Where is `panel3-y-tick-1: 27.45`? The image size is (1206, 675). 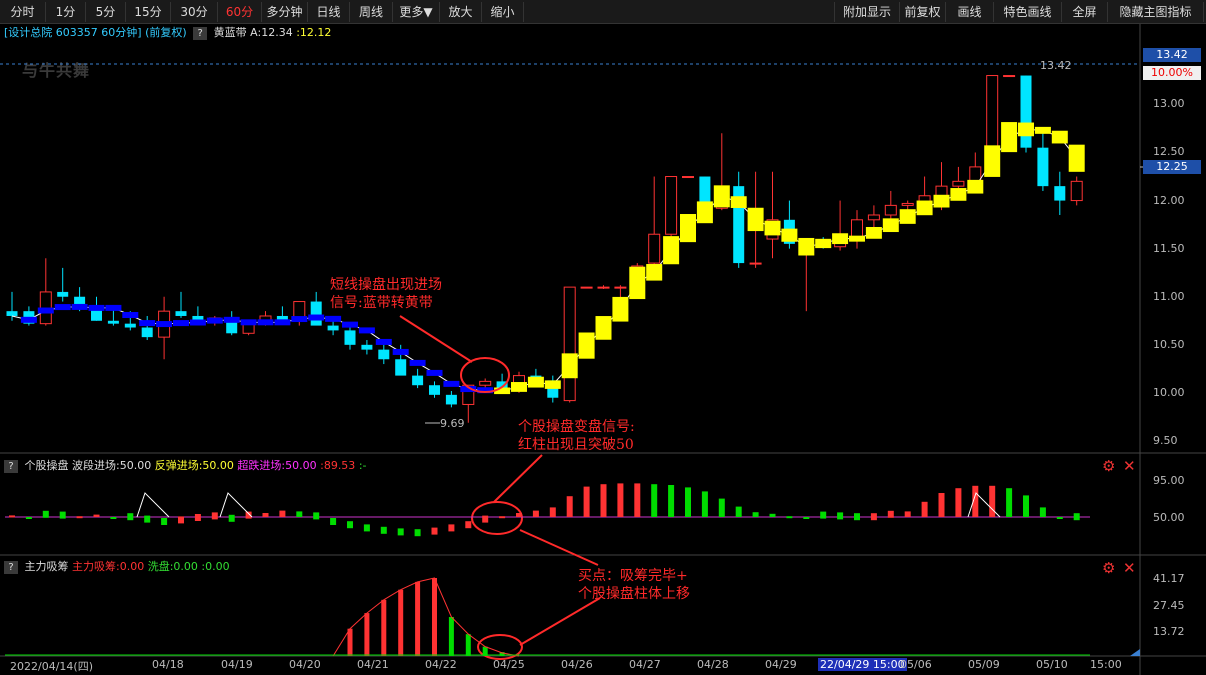 panel3-y-tick-1: 27.45 is located at coordinates (1169, 605).